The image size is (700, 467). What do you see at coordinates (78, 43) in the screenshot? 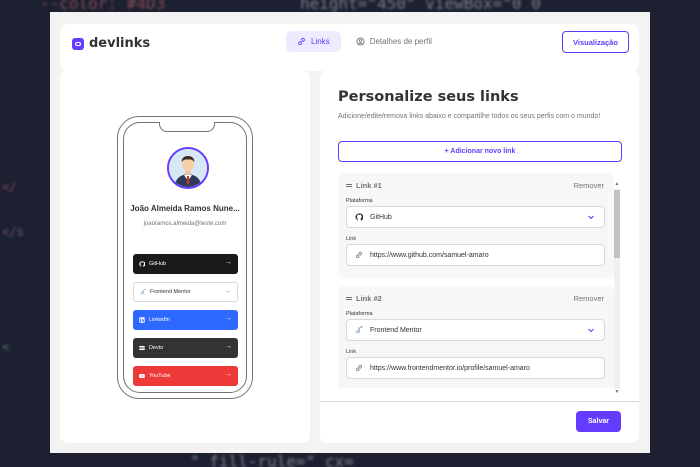
I see `link-logo-icon` at bounding box center [78, 43].